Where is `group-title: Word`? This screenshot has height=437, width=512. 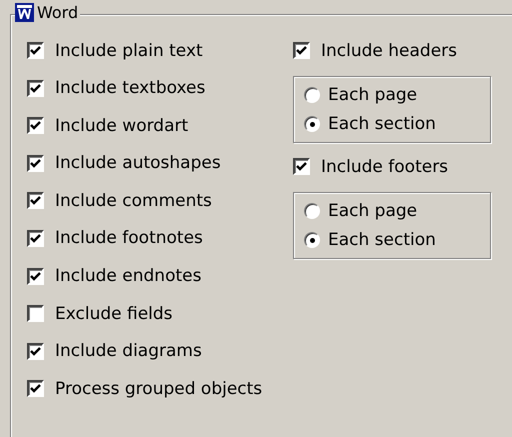 group-title: Word is located at coordinates (57, 12).